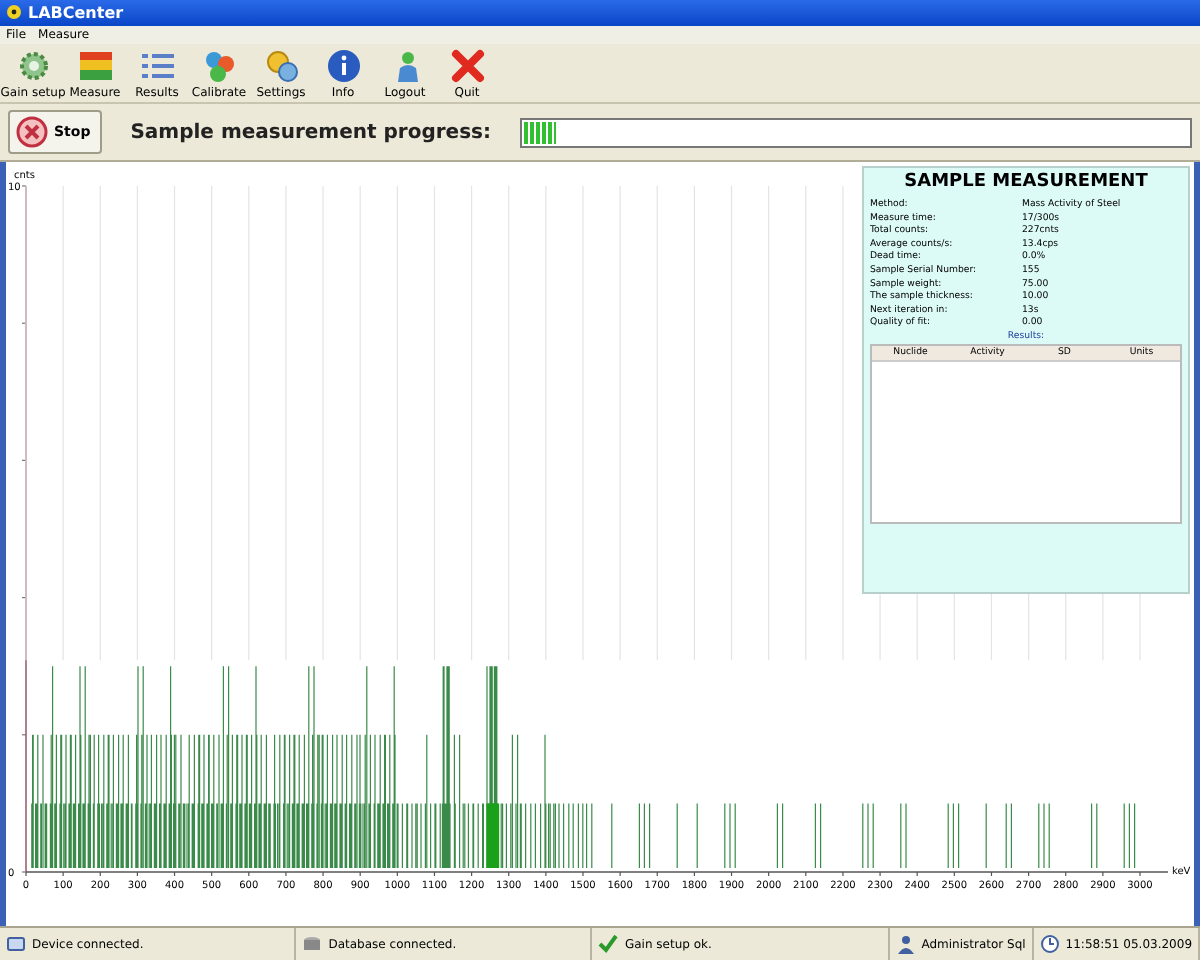  I want to click on panel-title: SAMPLE MEASUREMENT, so click(1026, 182).